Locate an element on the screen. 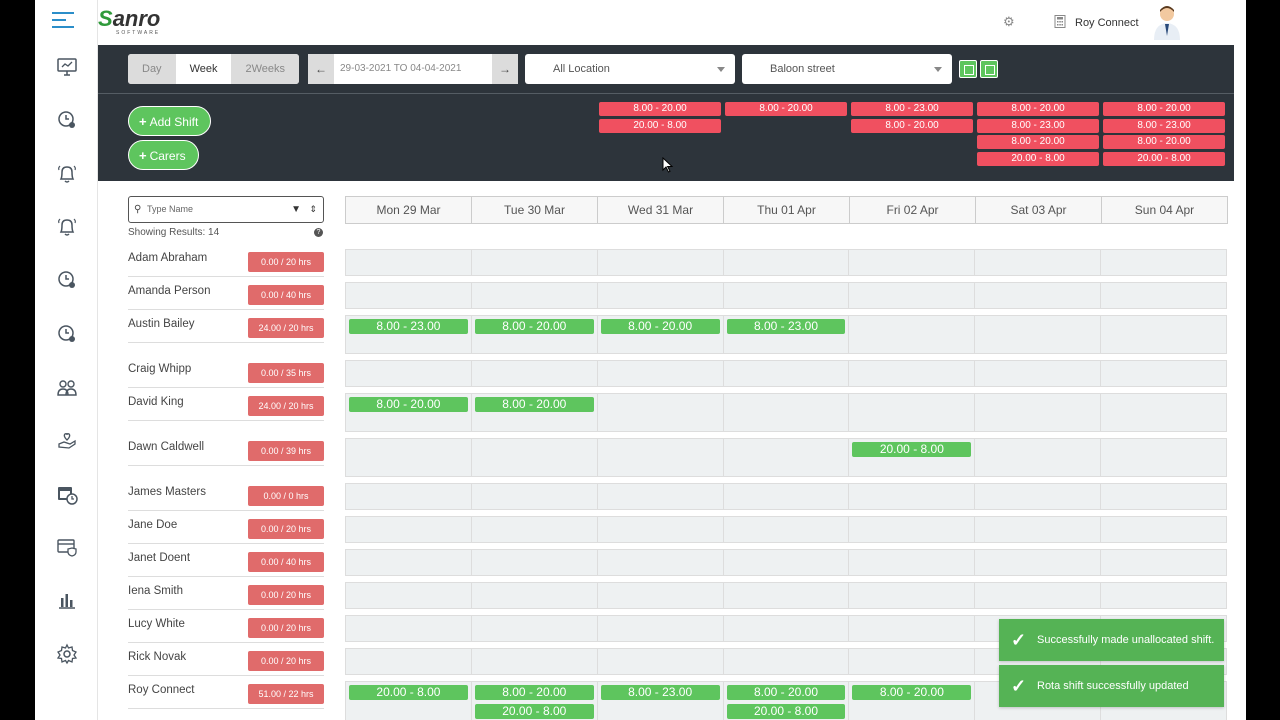  shift-block: 20.00 - 8.00 is located at coordinates (534, 711).